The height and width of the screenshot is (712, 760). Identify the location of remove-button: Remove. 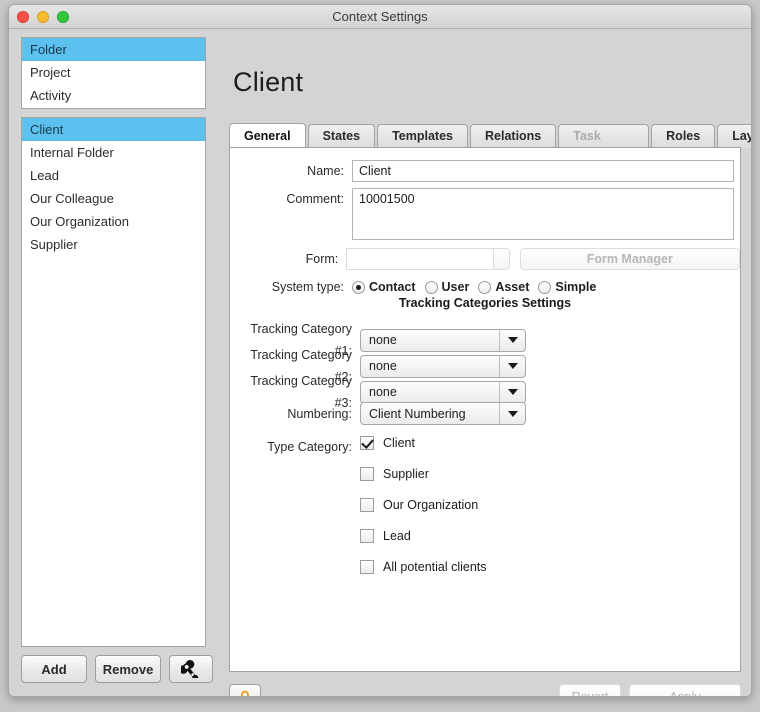
(128, 669).